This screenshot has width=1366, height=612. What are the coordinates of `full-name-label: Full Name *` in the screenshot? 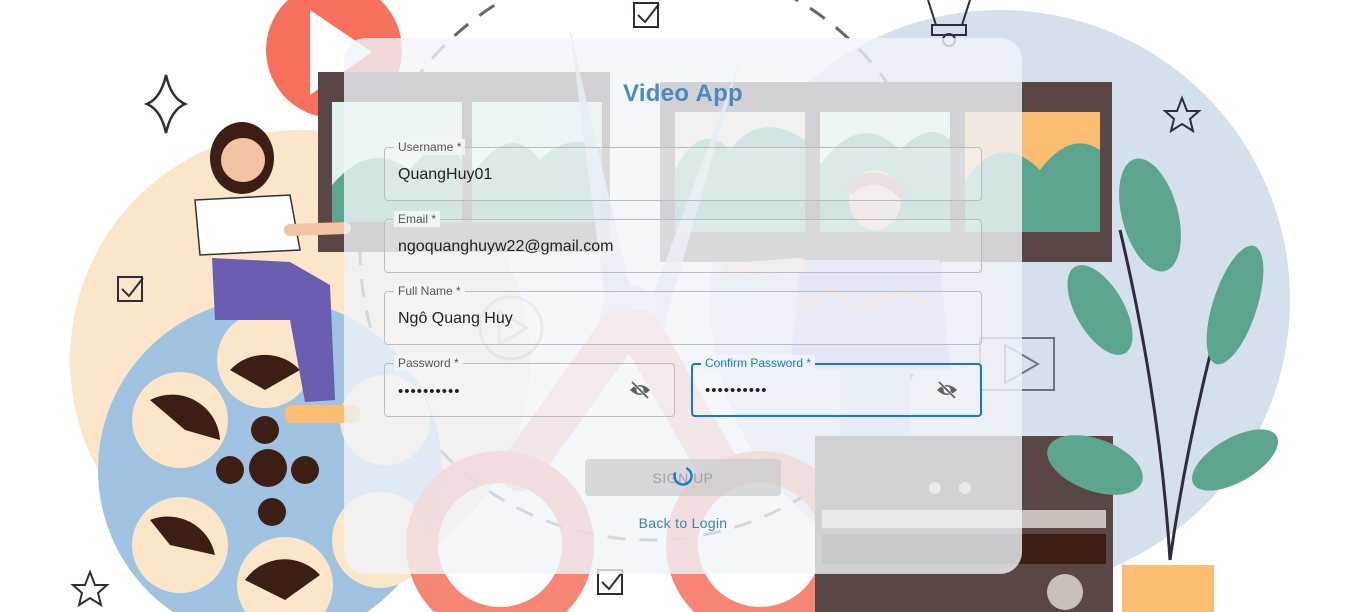 It's located at (429, 291).